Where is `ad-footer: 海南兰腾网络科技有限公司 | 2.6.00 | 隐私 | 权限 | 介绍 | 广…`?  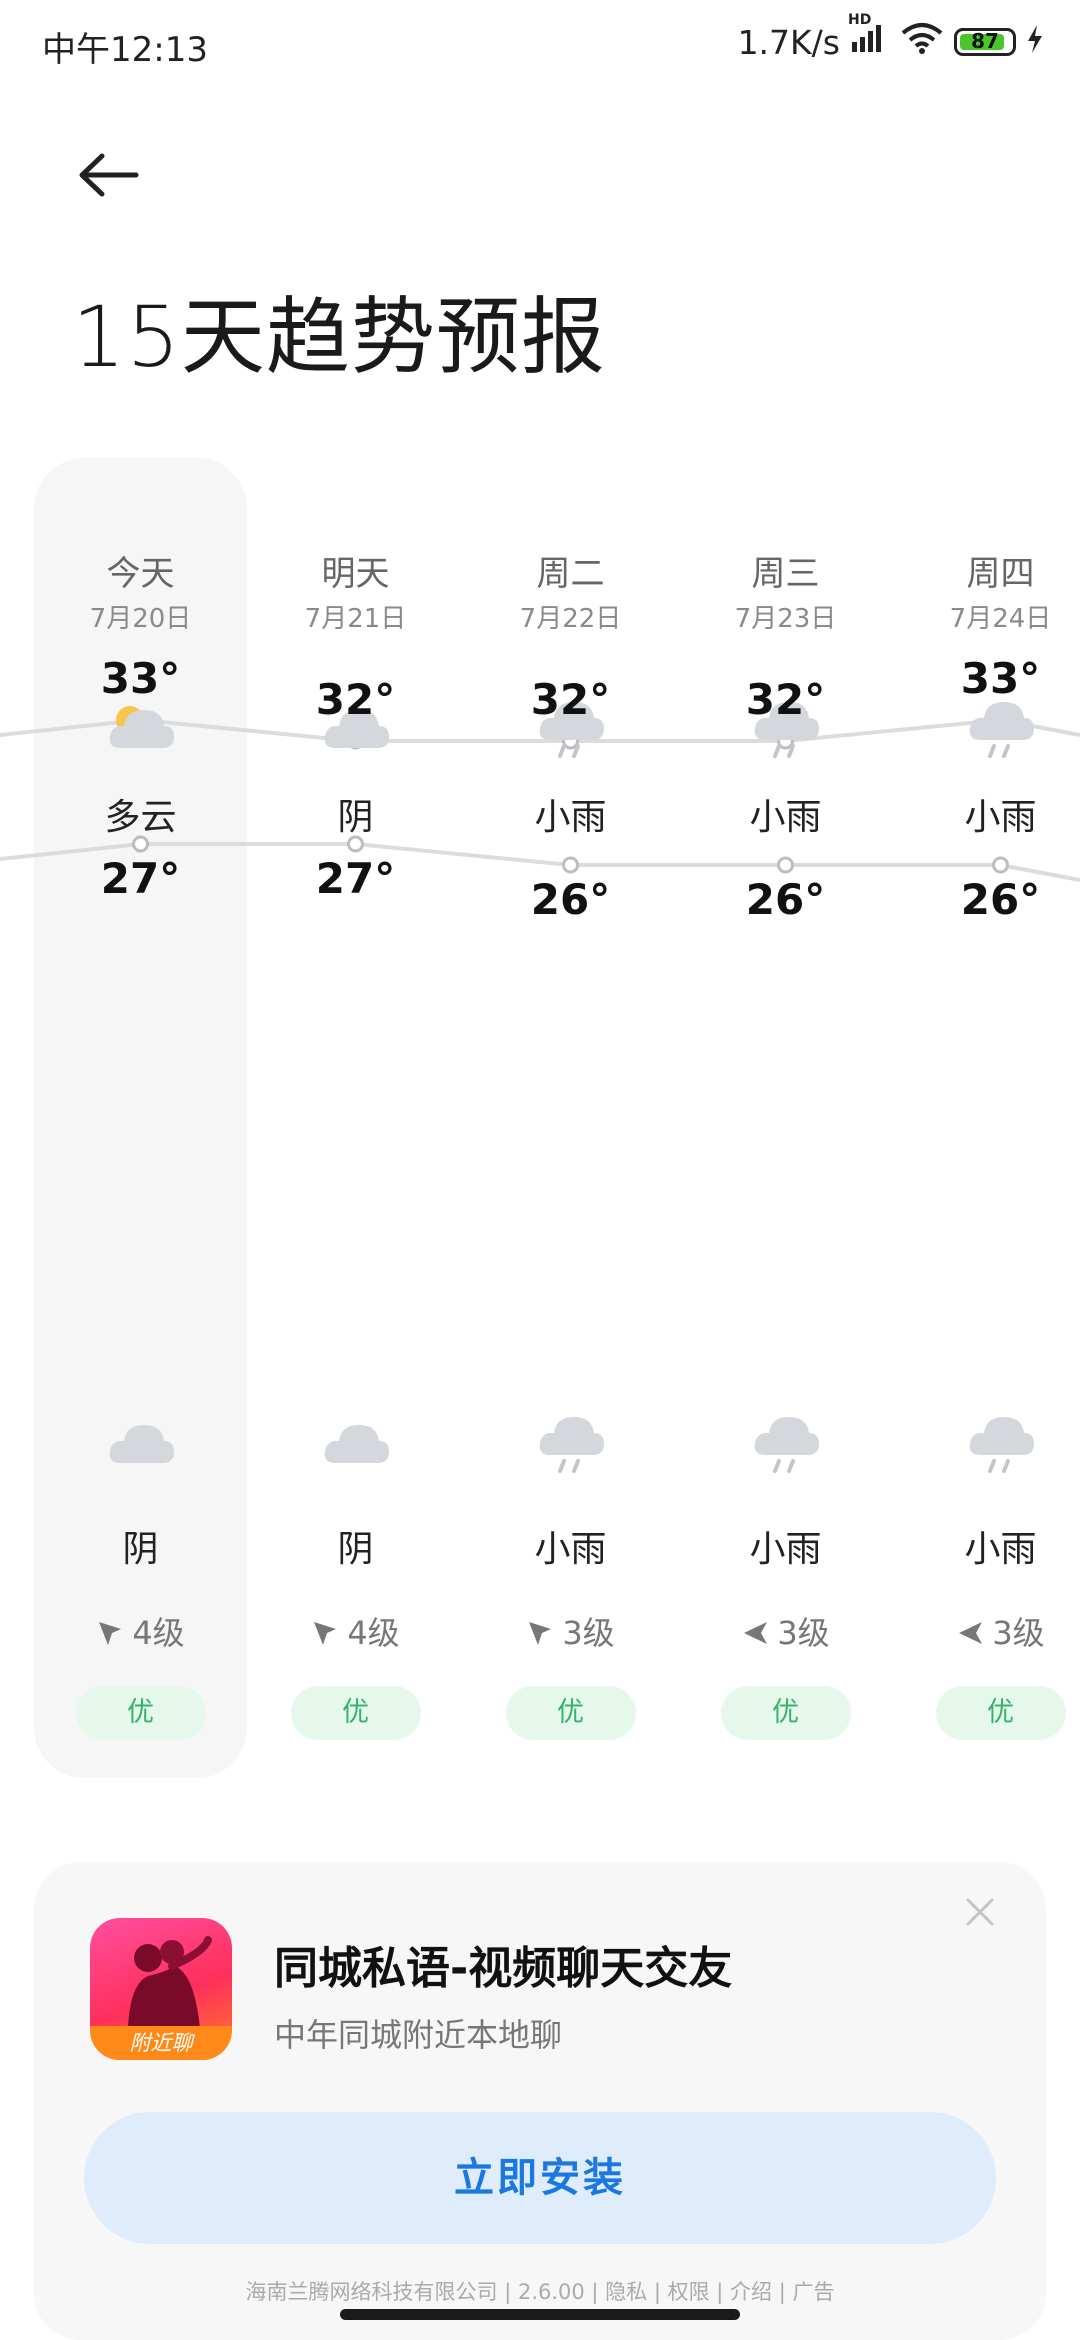
ad-footer: 海南兰腾网络科技有限公司 | 2.6.00 | 隐私 | 权限 | 介绍 | 广… is located at coordinates (540, 2292).